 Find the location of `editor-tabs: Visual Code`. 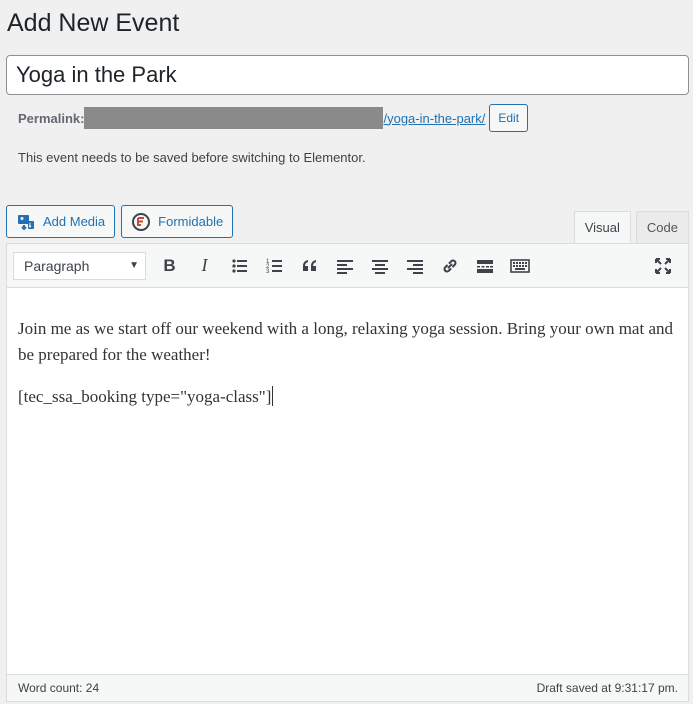

editor-tabs: Visual Code is located at coordinates (631, 227).